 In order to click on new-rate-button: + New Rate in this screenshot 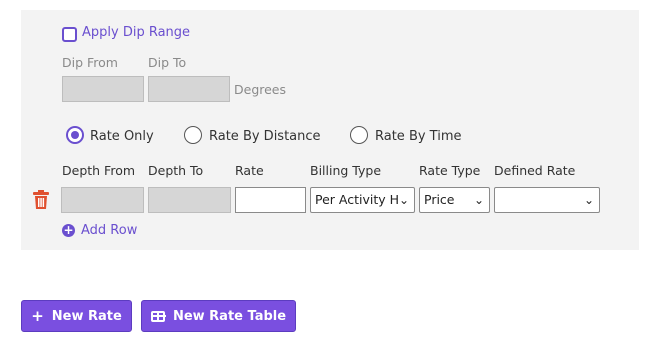, I will do `click(76, 316)`.